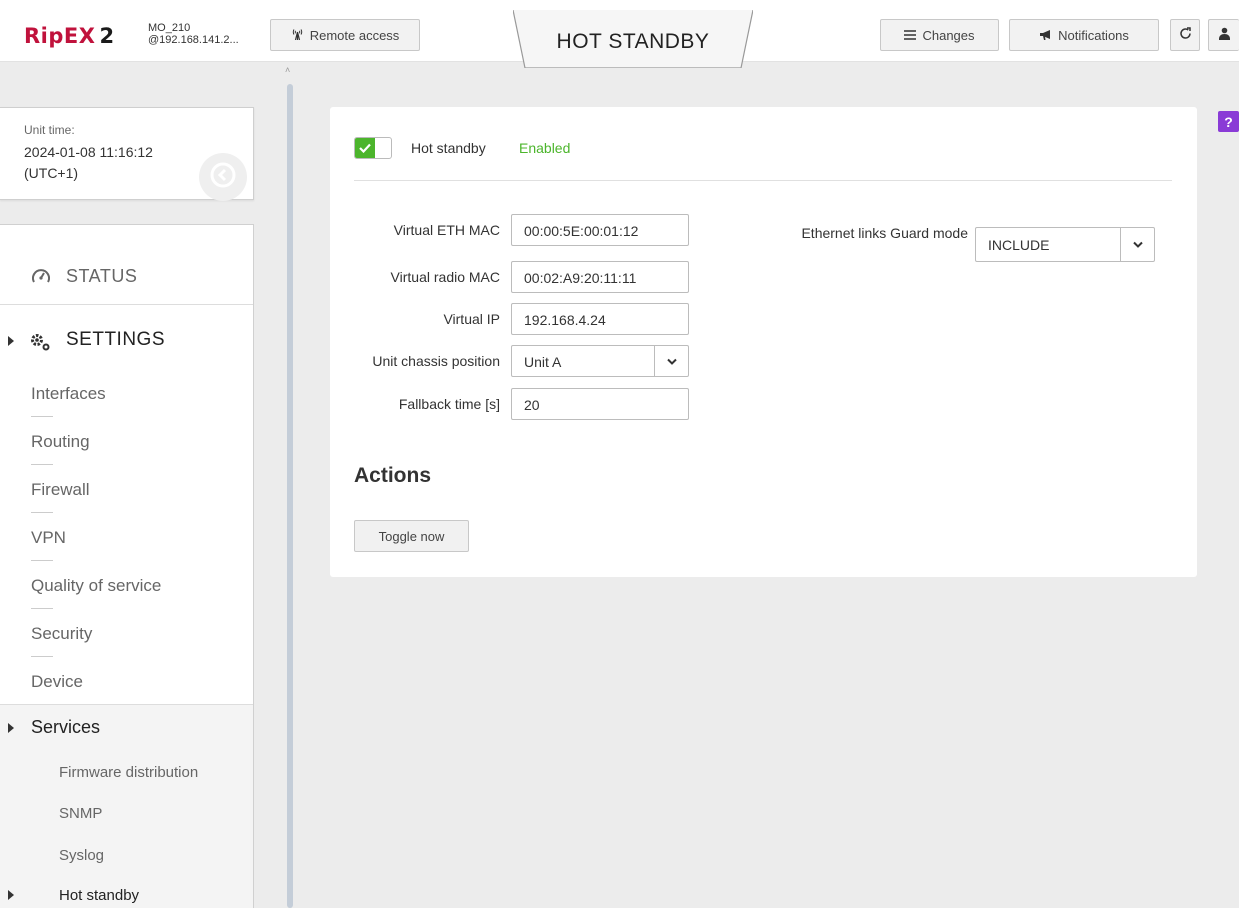 This screenshot has height=908, width=1239. Describe the element at coordinates (446, 230) in the screenshot. I see `virtual-eth-mac-label: Virtual ETH MAC` at that location.